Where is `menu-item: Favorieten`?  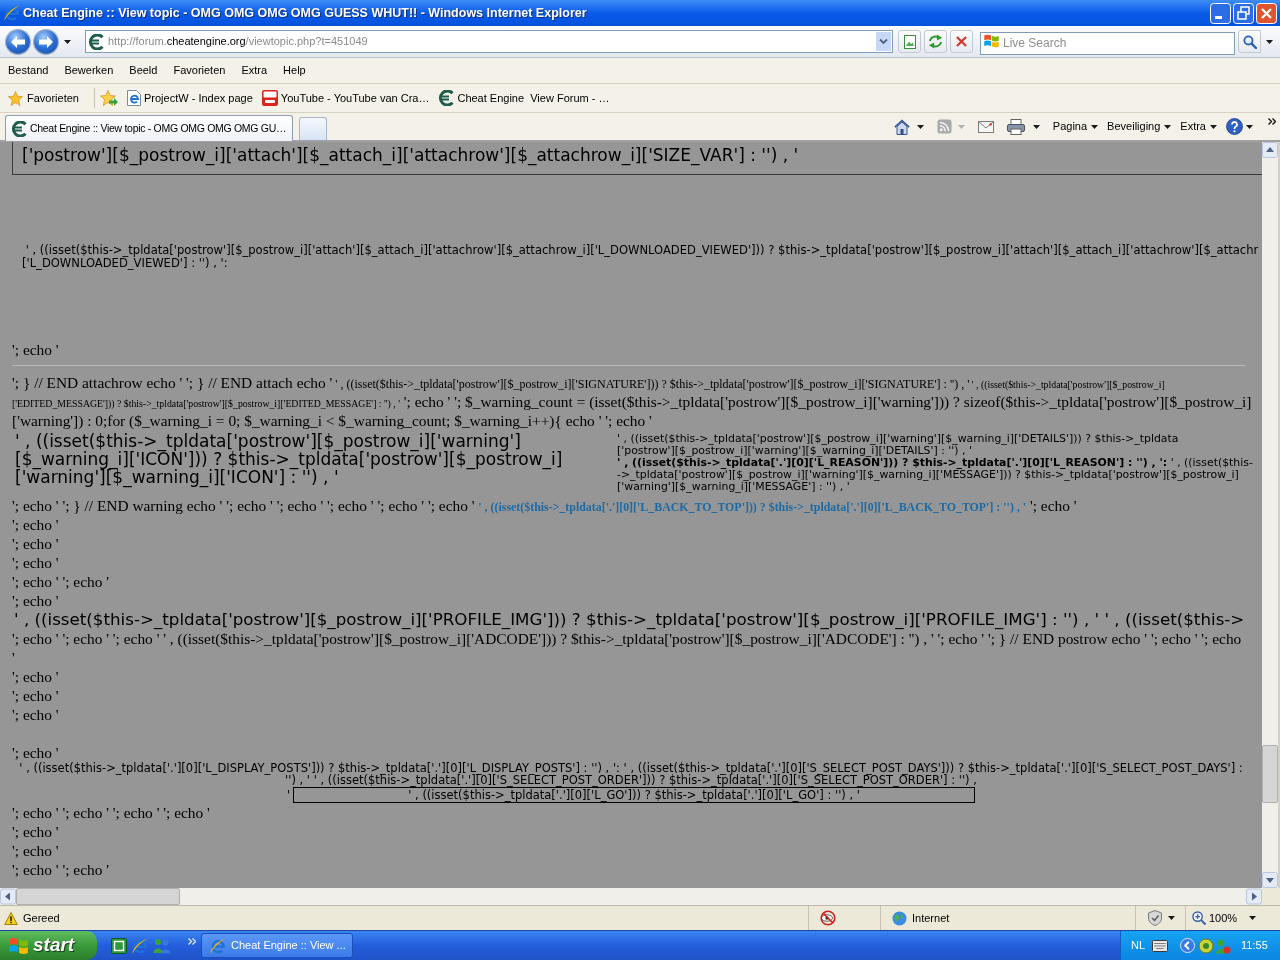 menu-item: Favorieten is located at coordinates (199, 70).